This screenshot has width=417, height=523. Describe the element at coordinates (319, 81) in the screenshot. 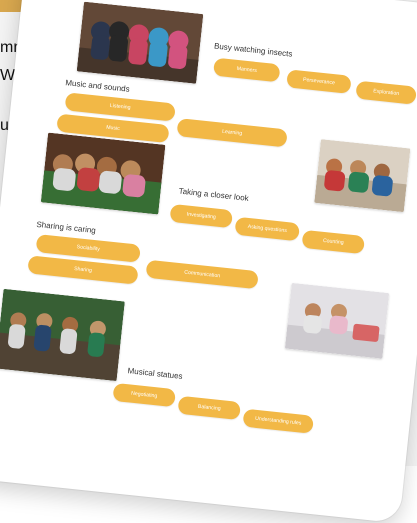

I see `tag-perseverance: Perseverance` at that location.